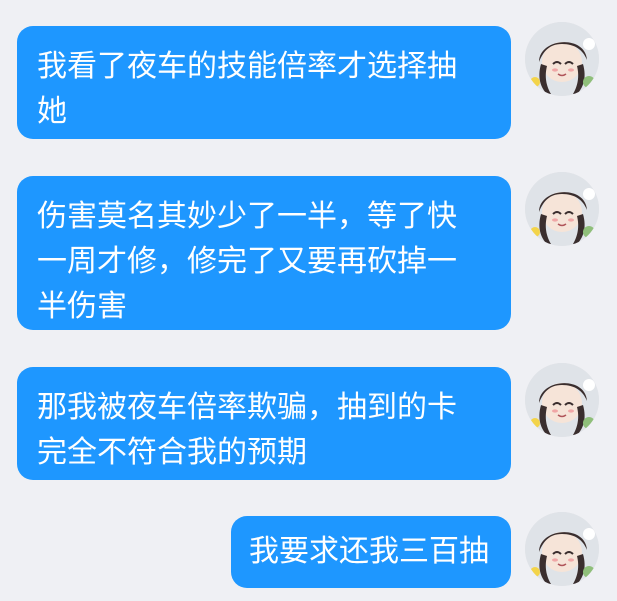 This screenshot has height=601, width=617. I want to click on message-text: 我要求还我三百抽, so click(369, 551).